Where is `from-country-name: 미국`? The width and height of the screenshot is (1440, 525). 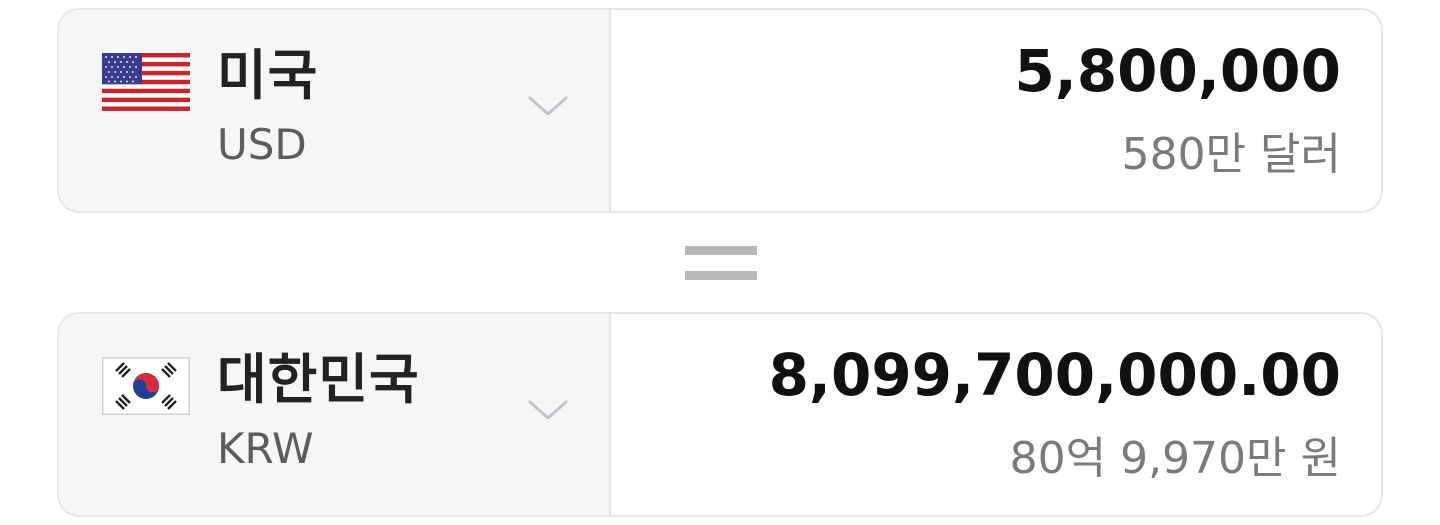 from-country-name: 미국 is located at coordinates (268, 75).